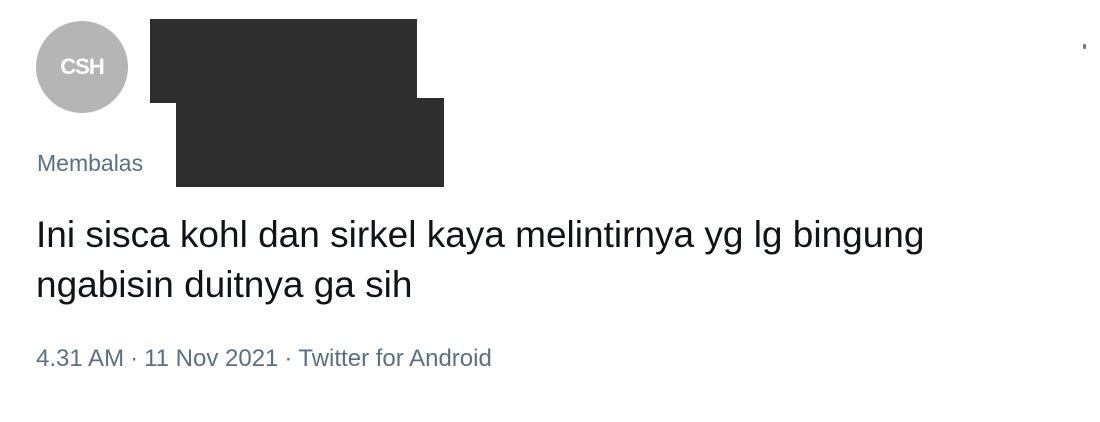  I want to click on avatar-initials: CSH, so click(82, 66).